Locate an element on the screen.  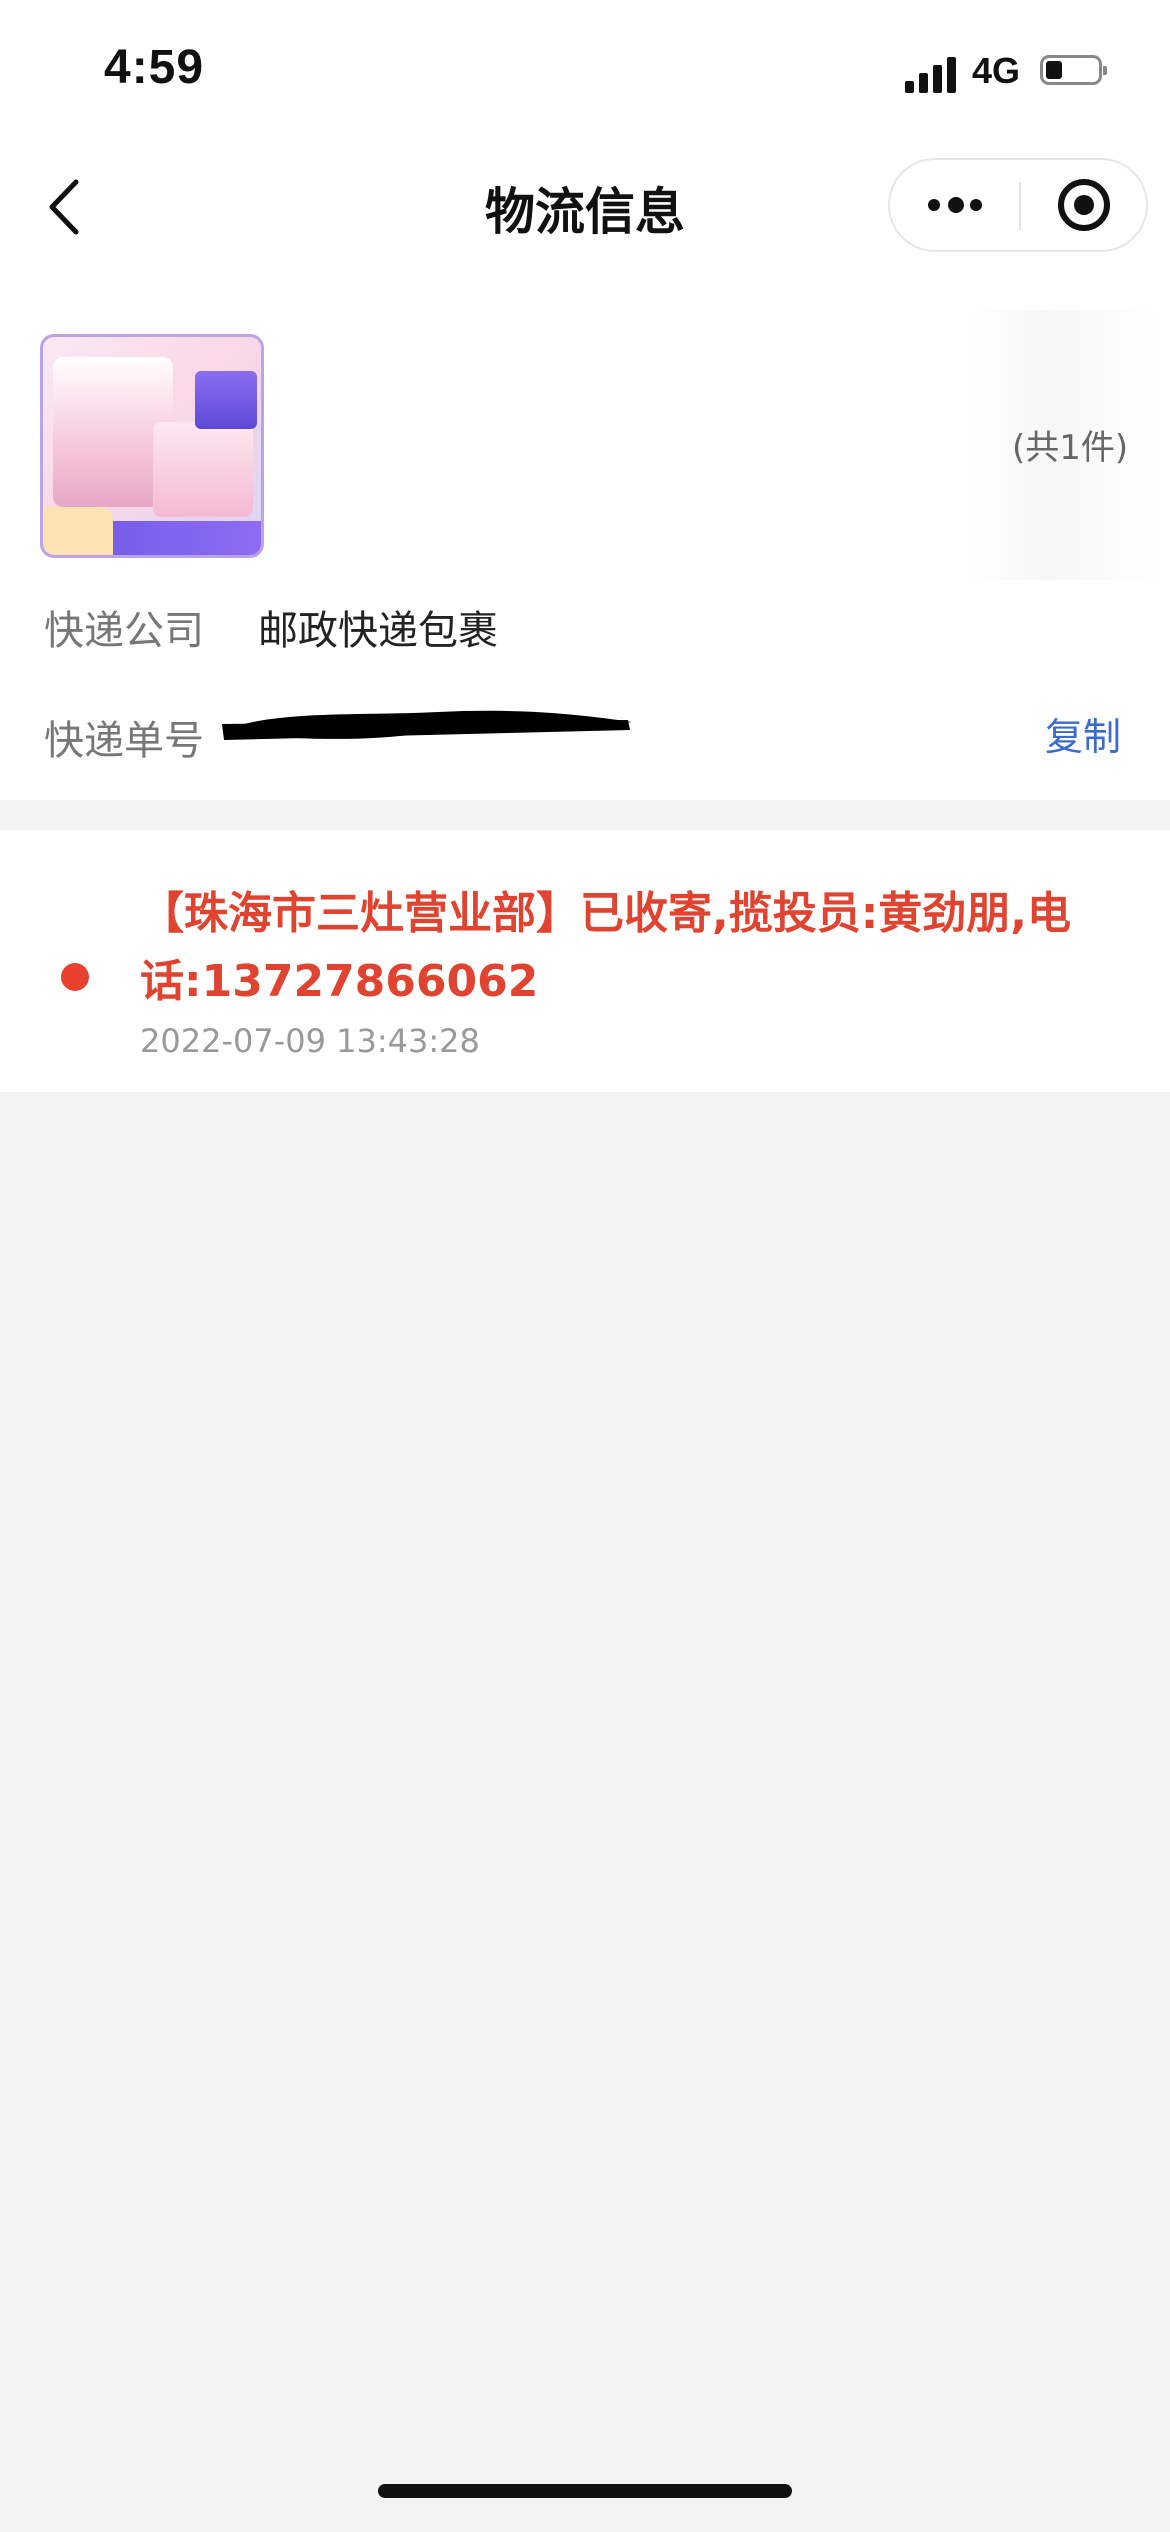
status-time: 4:59 is located at coordinates (154, 67).